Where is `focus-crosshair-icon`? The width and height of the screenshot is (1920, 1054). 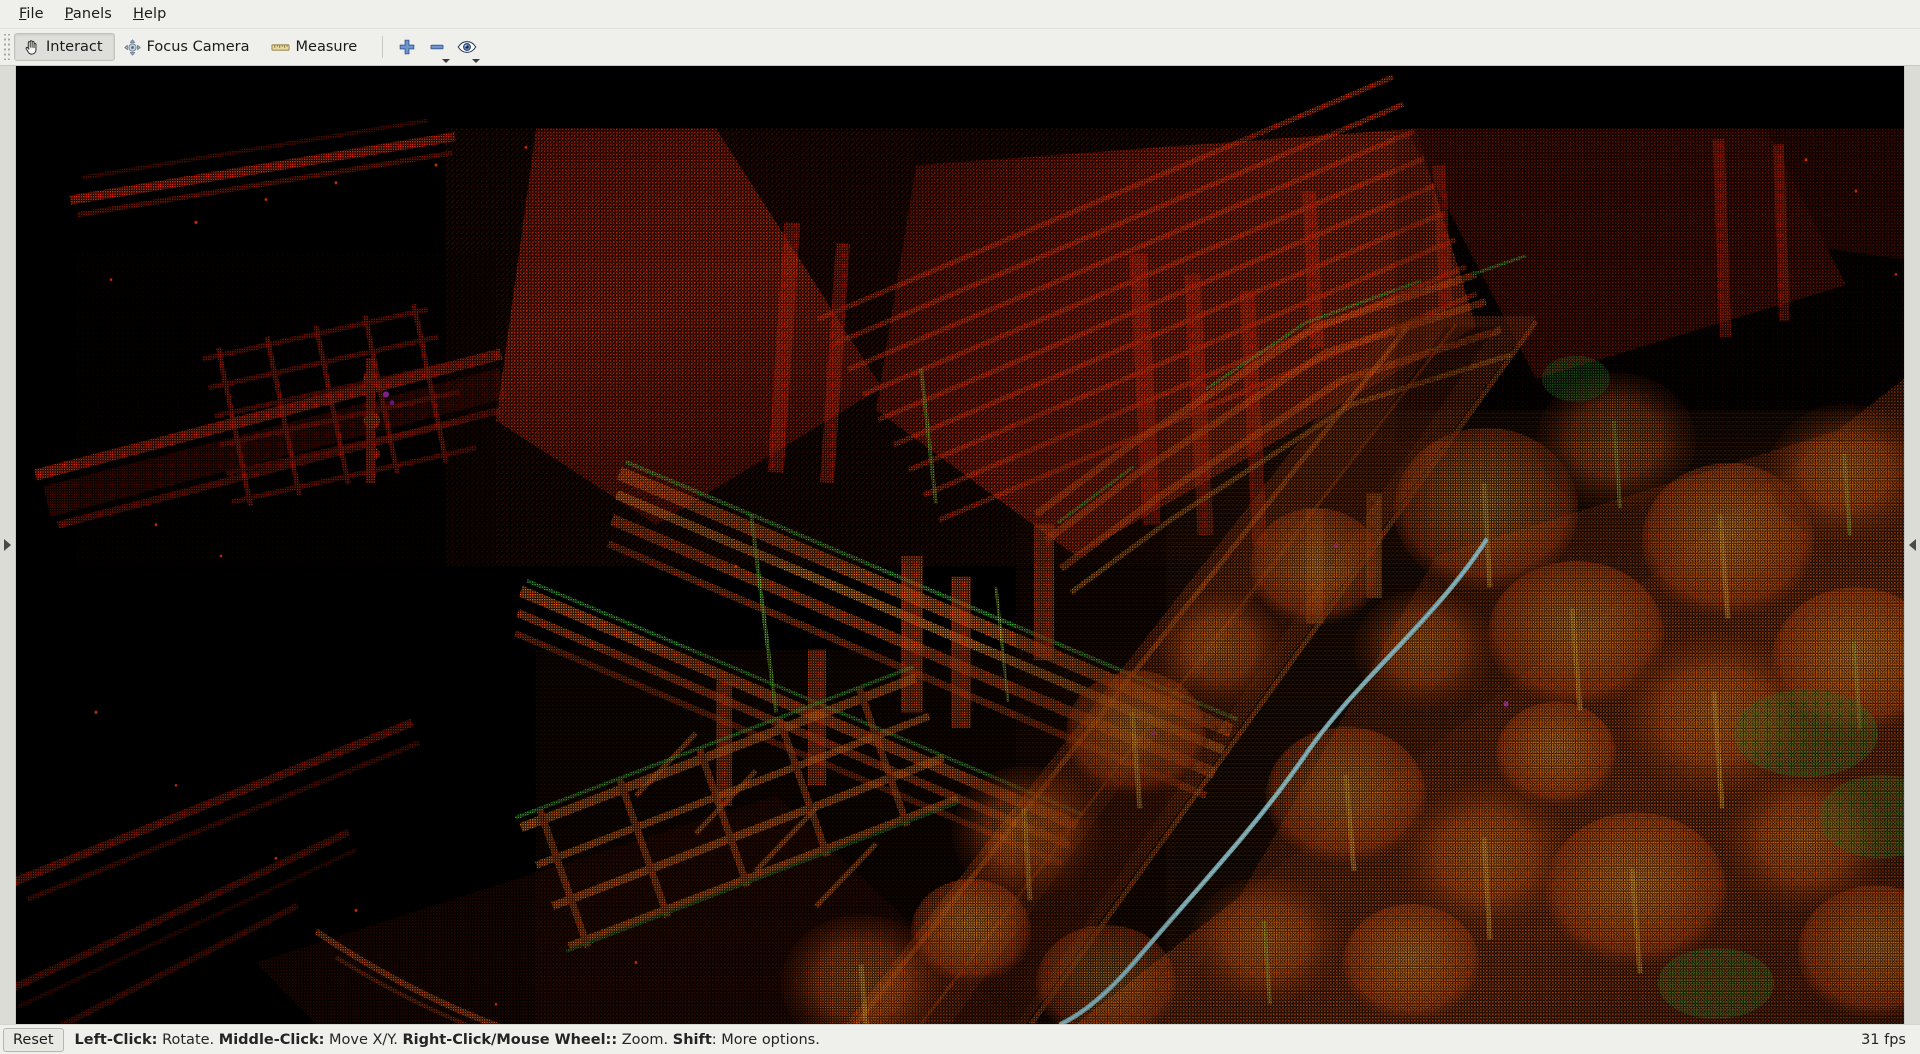 focus-crosshair-icon is located at coordinates (132, 47).